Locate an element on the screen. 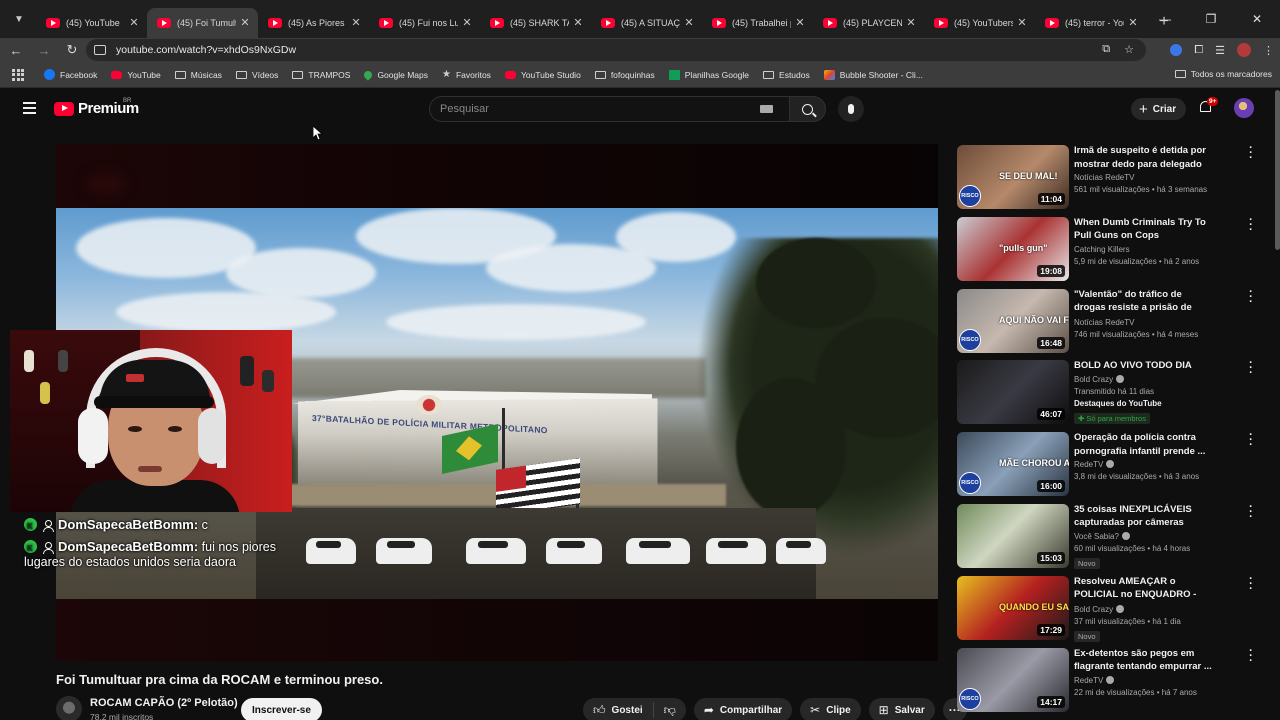 This screenshot has height=720, width=1280. extension-icon is located at coordinates (1176, 50).